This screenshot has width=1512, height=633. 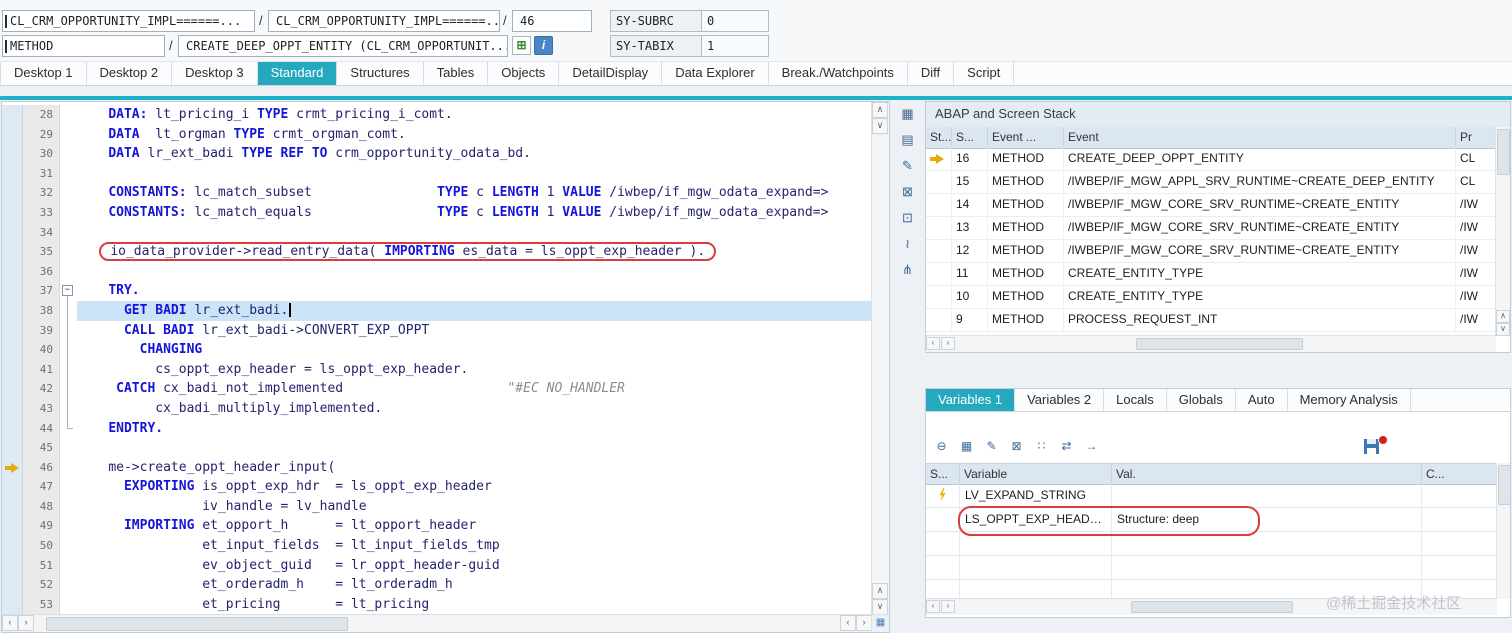 What do you see at coordinates (552, 21) in the screenshot?
I see `line-number-field: 46` at bounding box center [552, 21].